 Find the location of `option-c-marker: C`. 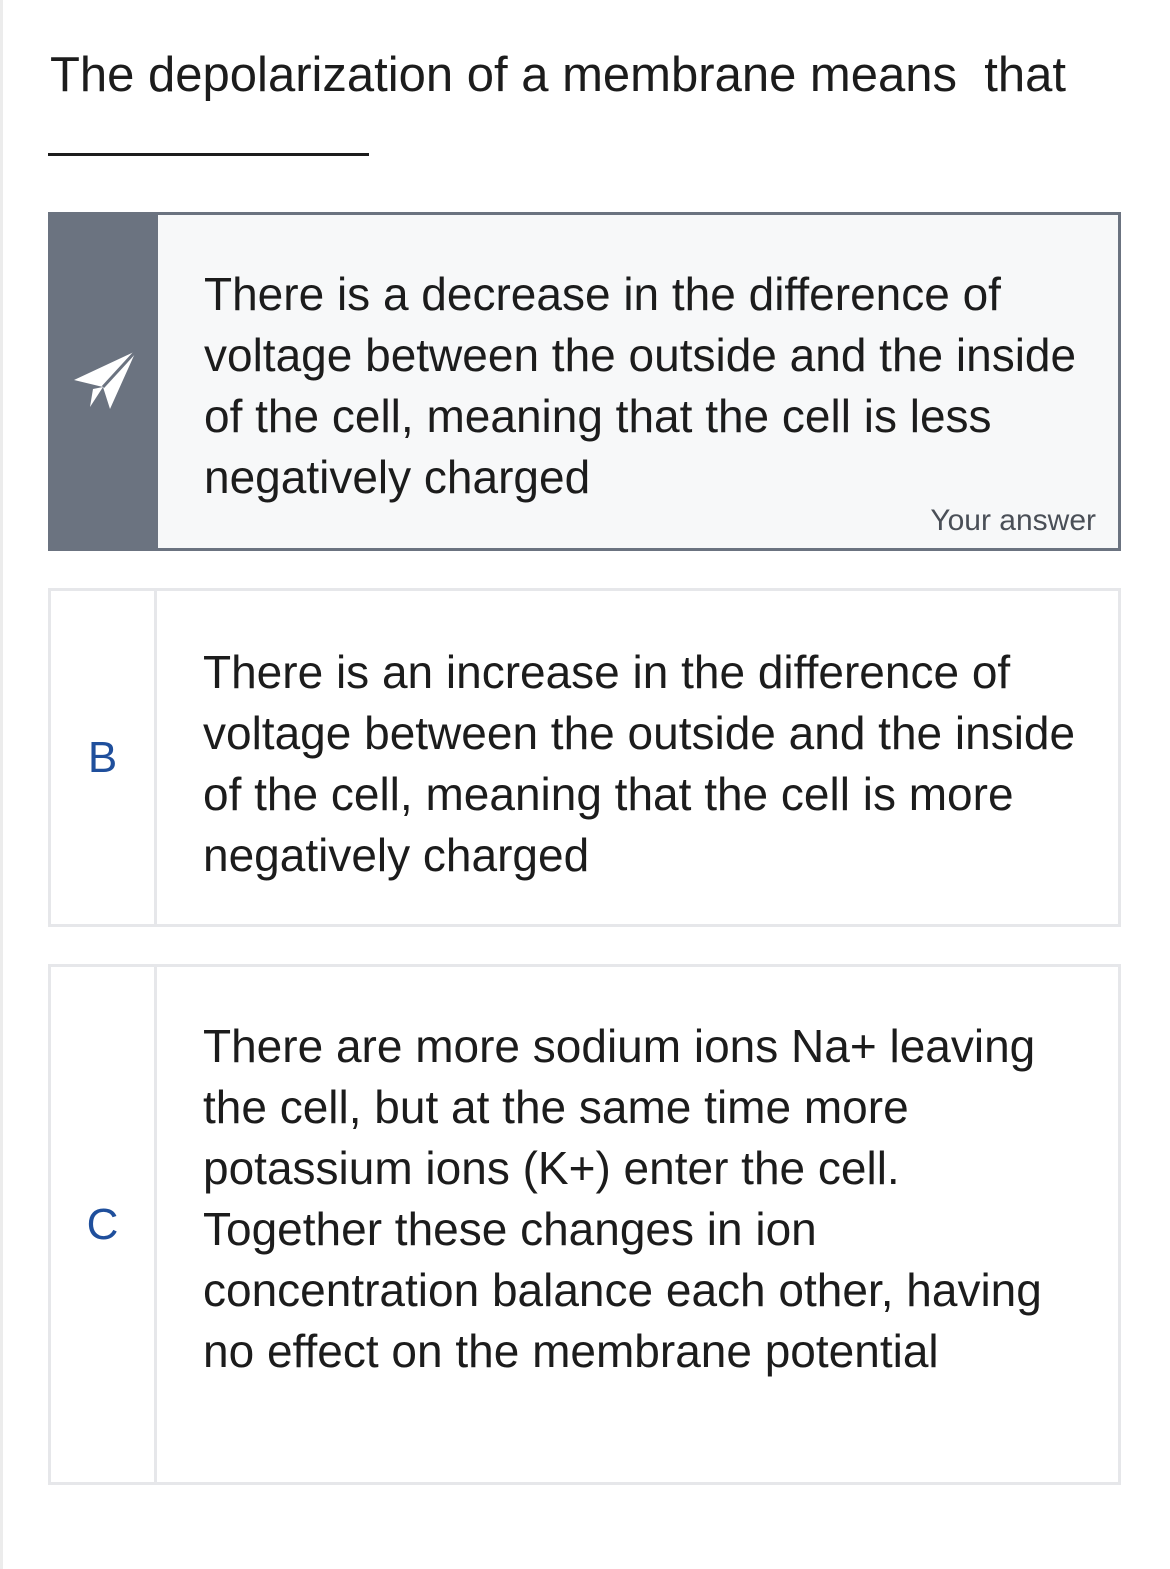

option-c-marker: C is located at coordinates (104, 1224).